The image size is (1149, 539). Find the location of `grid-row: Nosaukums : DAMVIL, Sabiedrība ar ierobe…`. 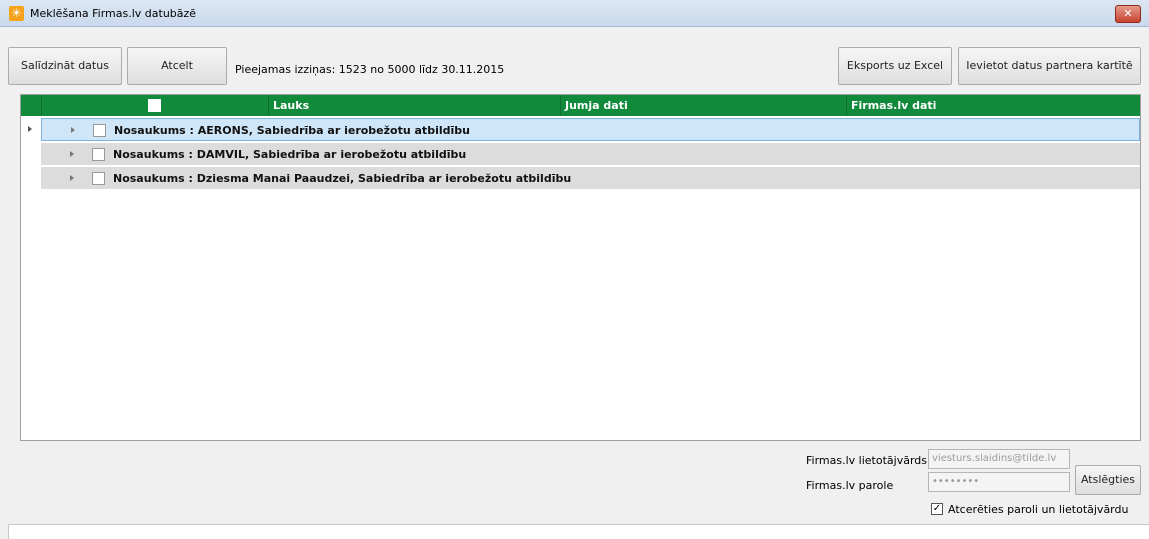

grid-row: Nosaukums : DAMVIL, Sabiedrība ar ierobe… is located at coordinates (580, 154).